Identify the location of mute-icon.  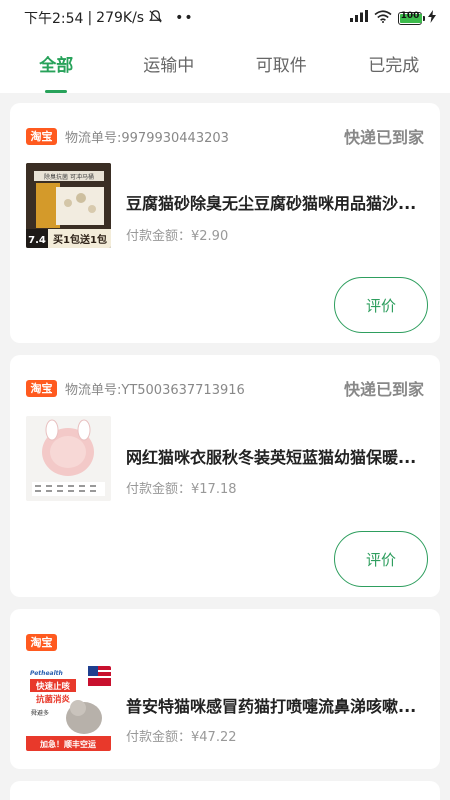
(155, 18).